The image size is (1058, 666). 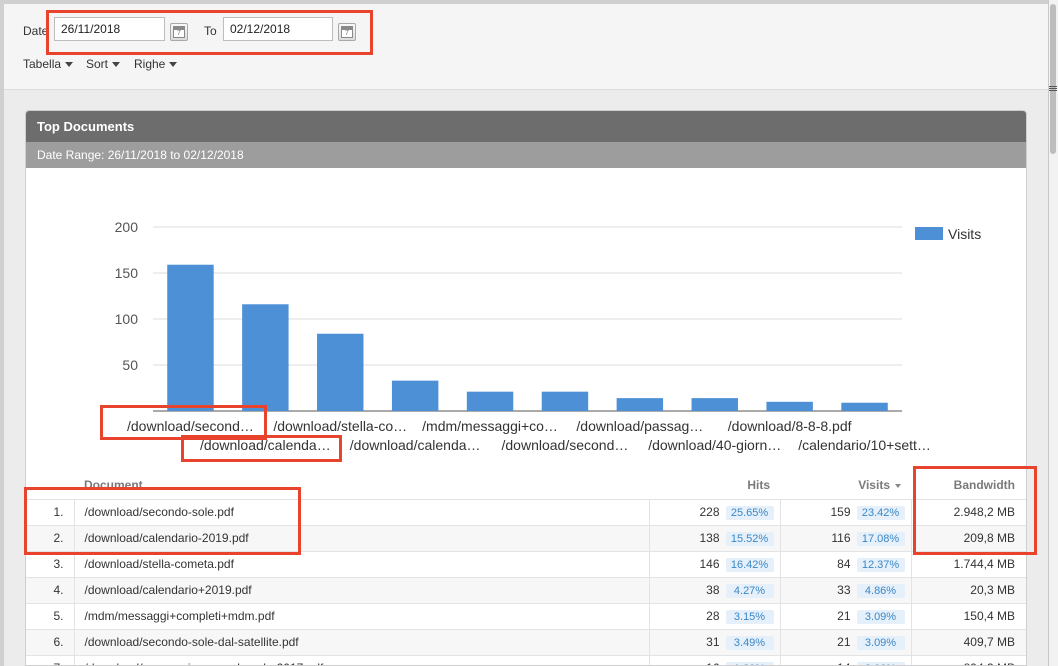 What do you see at coordinates (361, 537) in the screenshot?
I see `row-document-link: /download/calendario-2019.pdf` at bounding box center [361, 537].